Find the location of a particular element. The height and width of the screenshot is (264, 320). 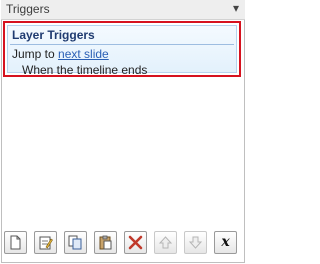

edit-trigger-icon is located at coordinates (46, 243).